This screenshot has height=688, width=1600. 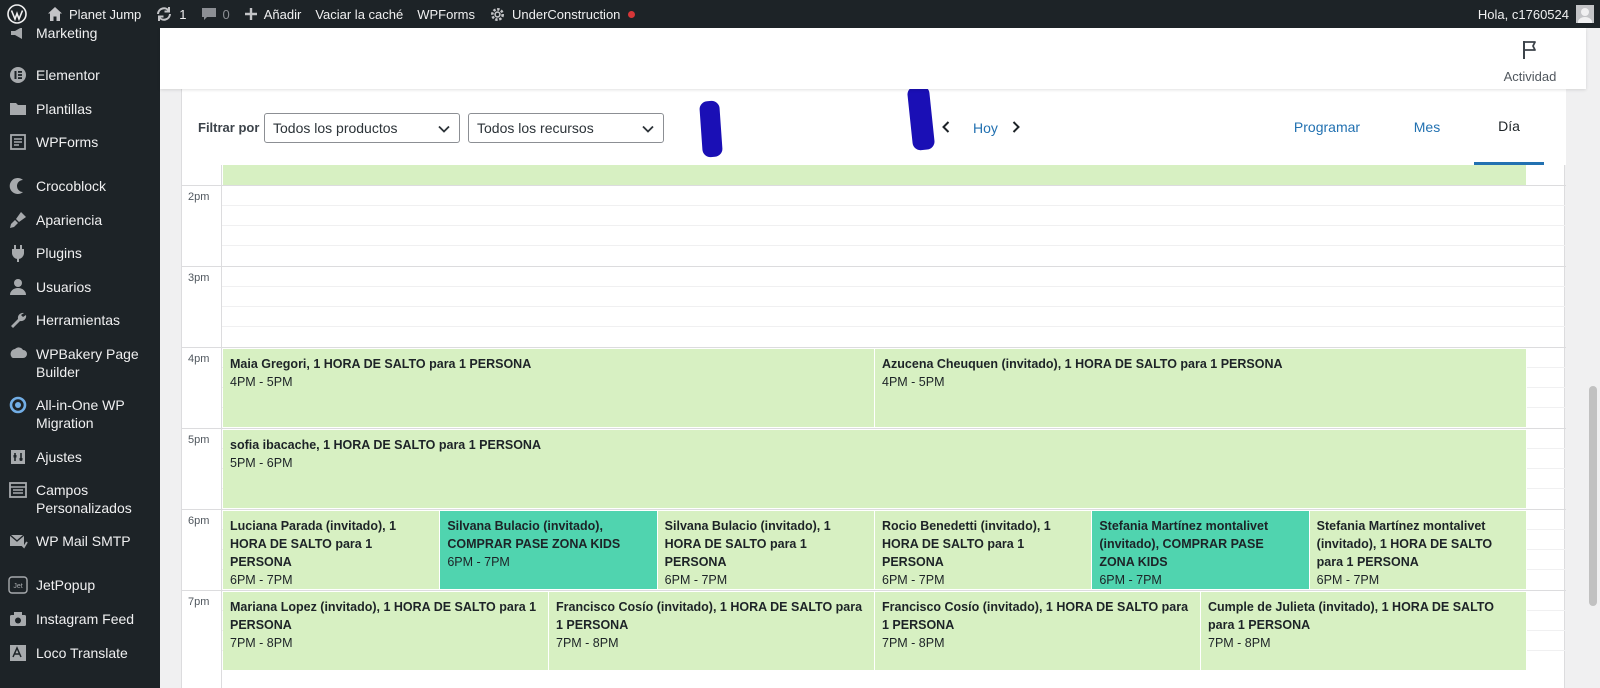 I want to click on products-select: Todos los productos, so click(x=362, y=128).